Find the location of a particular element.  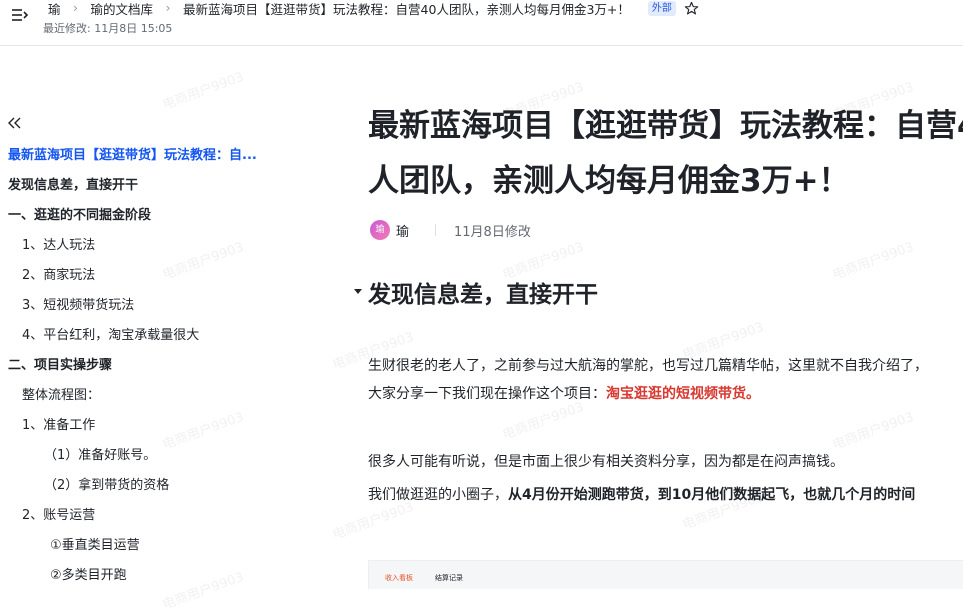

paragraph-3: 我们做逛逛的小圈子，从4月份开始测跑带货，到10月他们数据起飞，也就几个月的时间 is located at coordinates (641, 495).